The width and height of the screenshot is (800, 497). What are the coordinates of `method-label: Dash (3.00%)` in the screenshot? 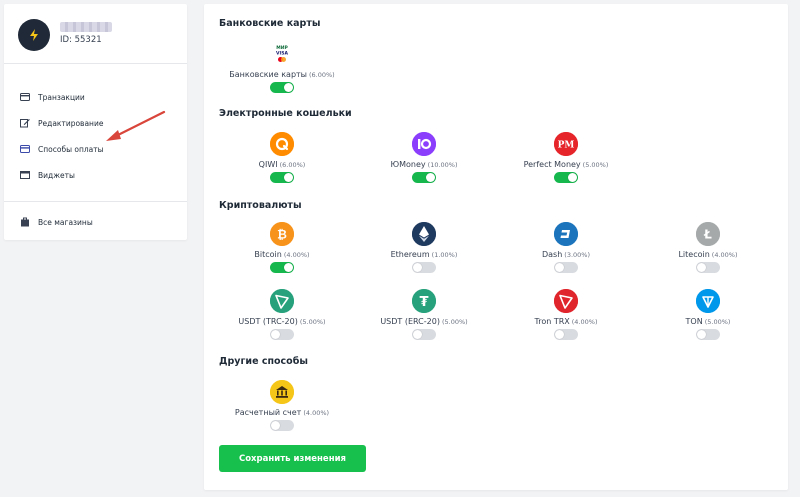 It's located at (566, 254).